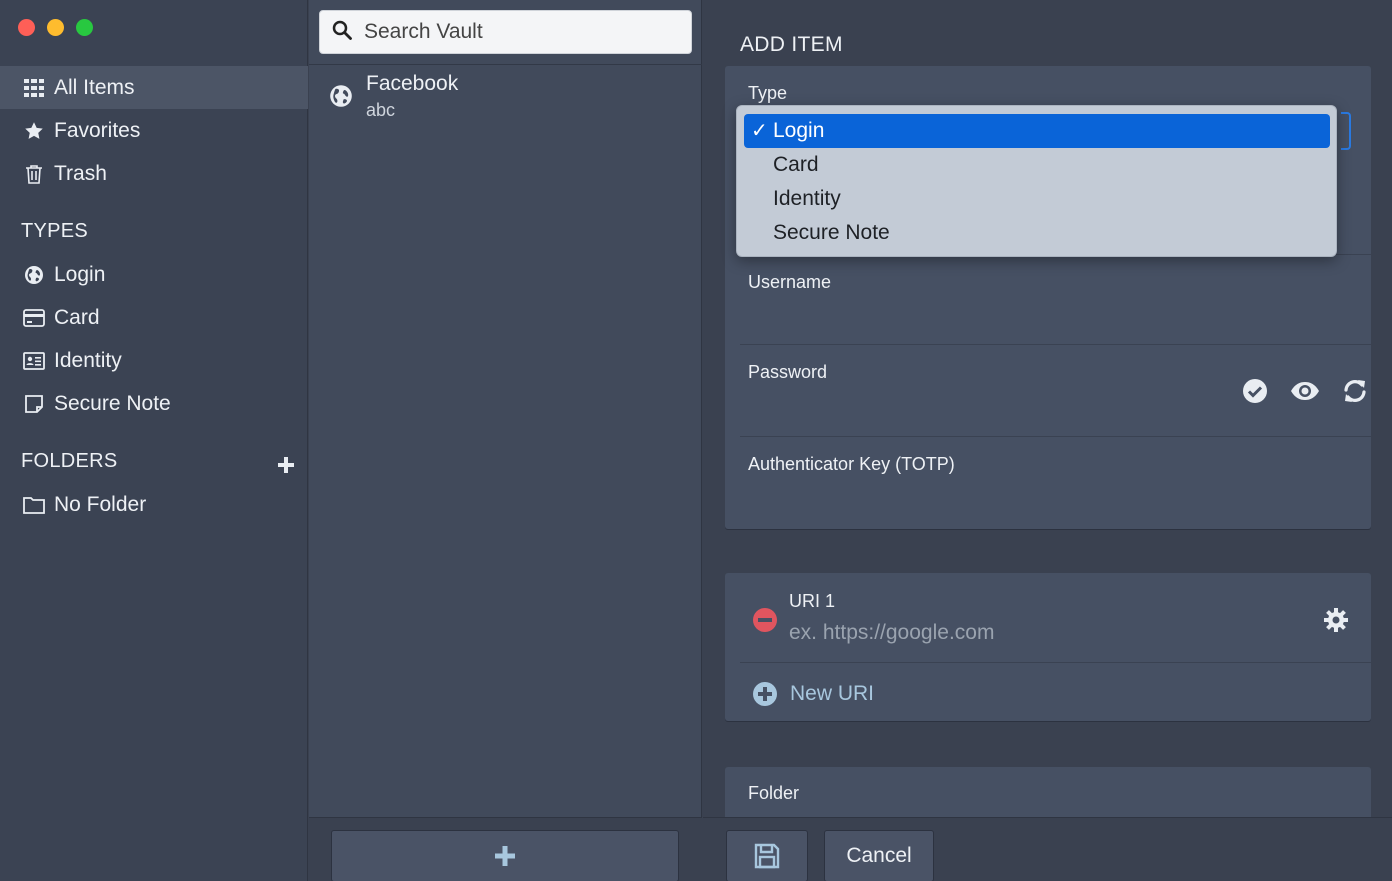 This screenshot has height=881, width=1392. Describe the element at coordinates (1039, 633) in the screenshot. I see `uri-input` at that location.